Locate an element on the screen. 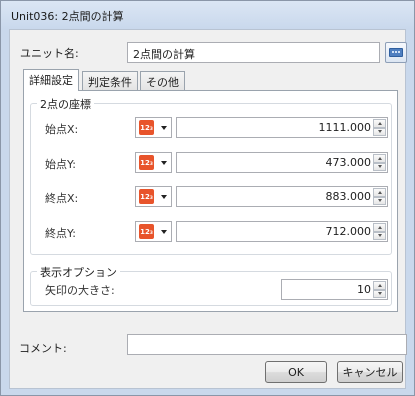 Image resolution: width=415 pixels, height=396 pixels. end-y-type-dropdown: 12₃ is located at coordinates (153, 231).